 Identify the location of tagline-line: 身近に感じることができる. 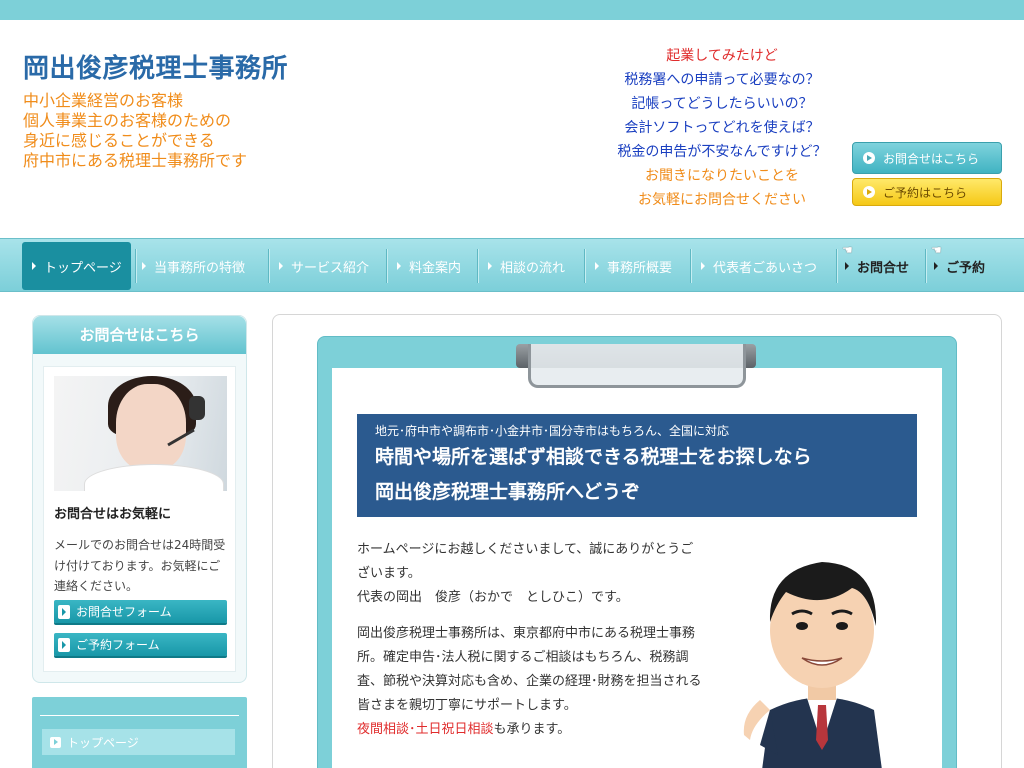
(119, 140).